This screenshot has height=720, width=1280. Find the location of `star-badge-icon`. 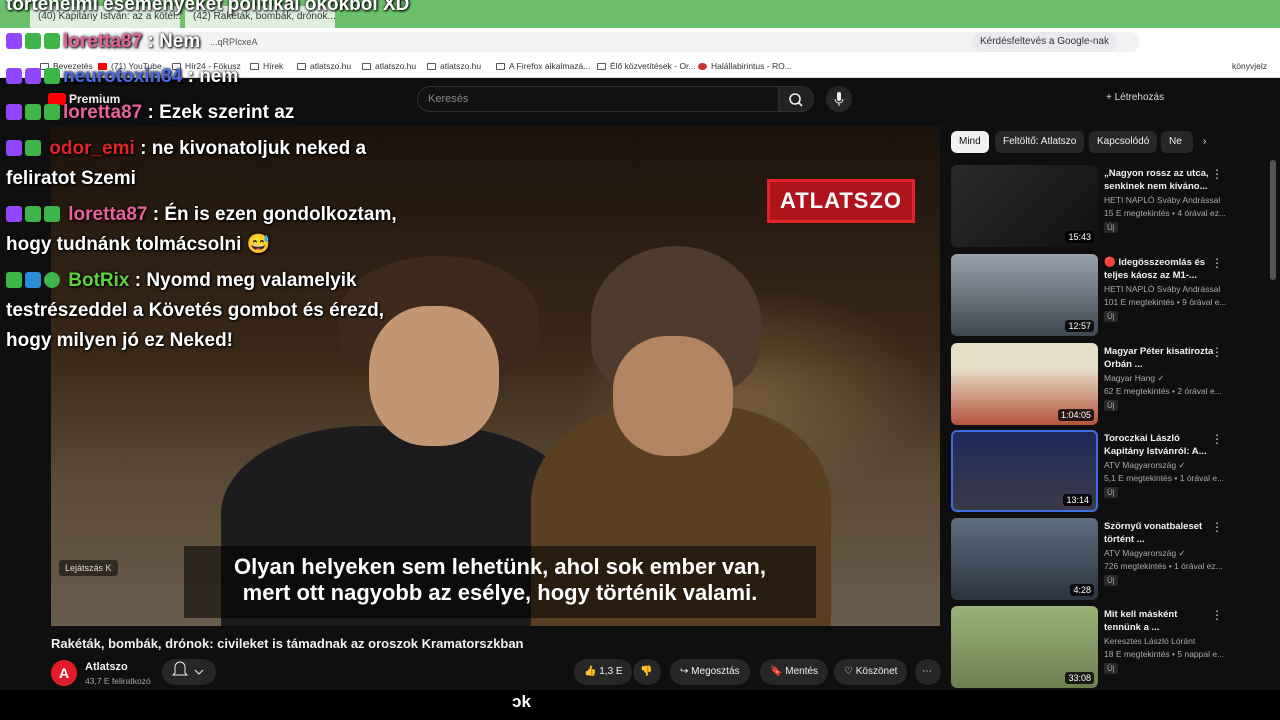

star-badge-icon is located at coordinates (33, 76).